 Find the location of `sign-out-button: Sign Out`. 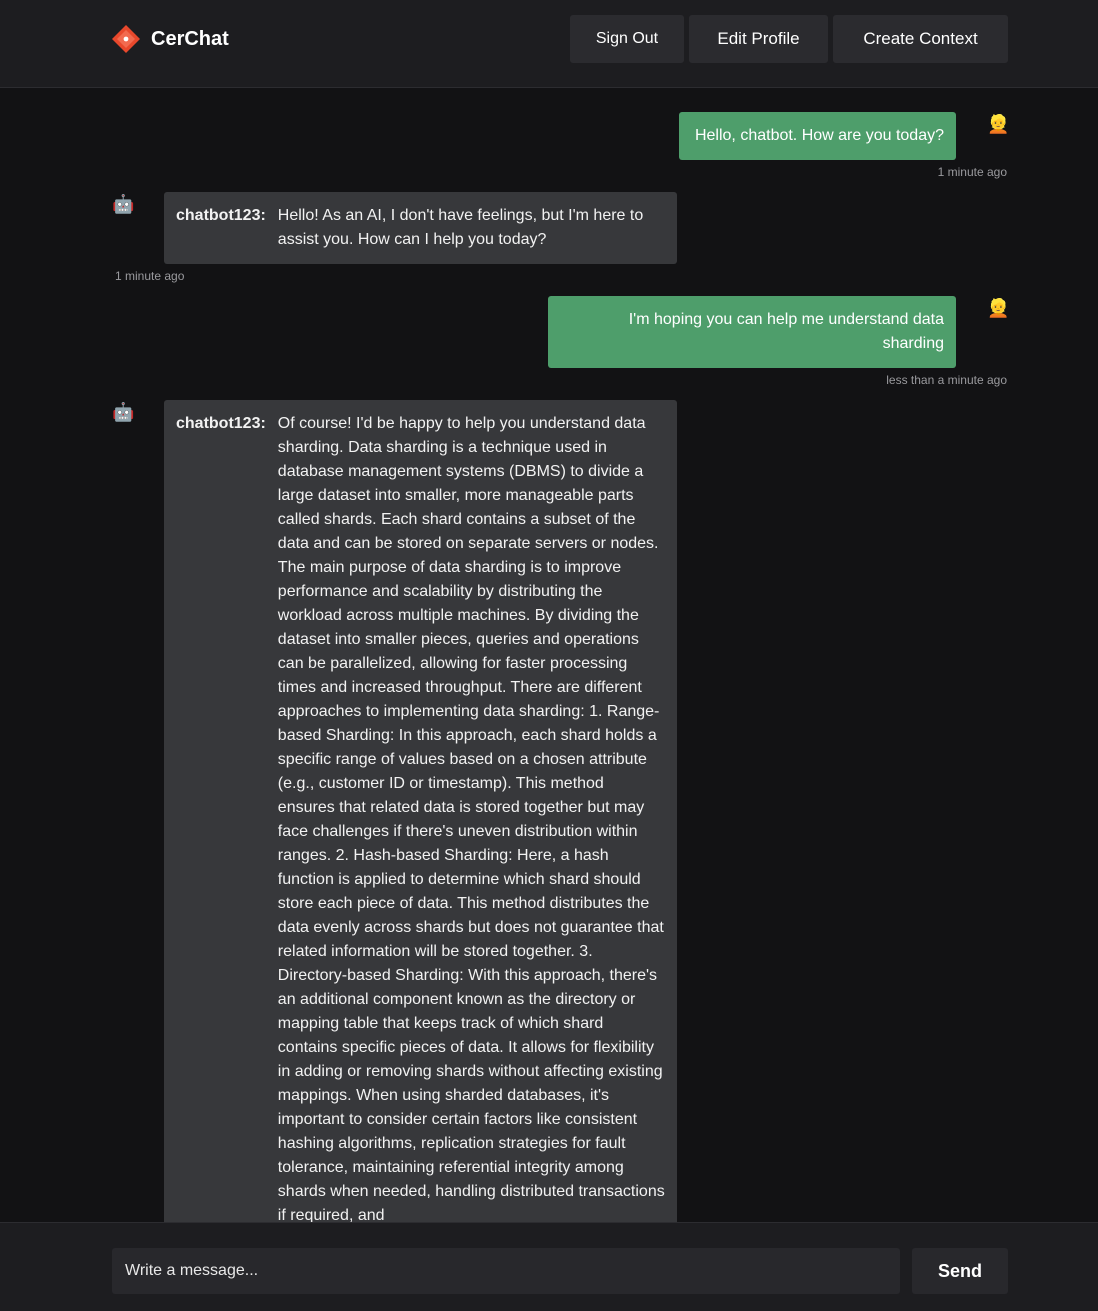

sign-out-button: Sign Out is located at coordinates (627, 39).